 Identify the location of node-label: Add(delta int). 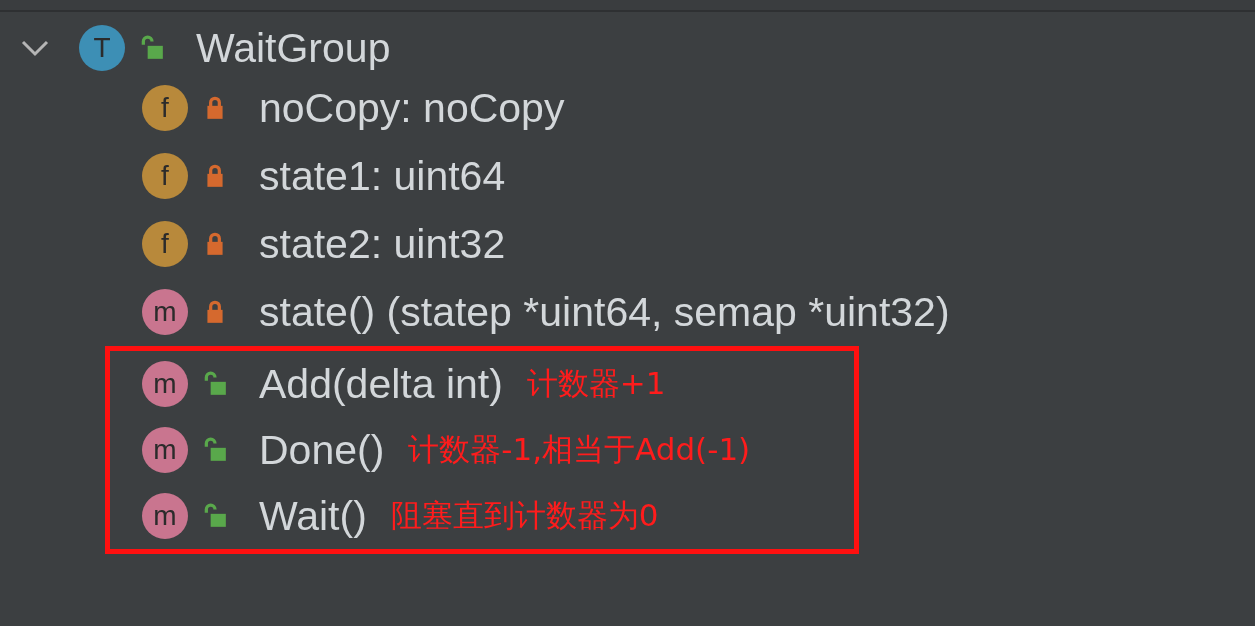
(381, 384).